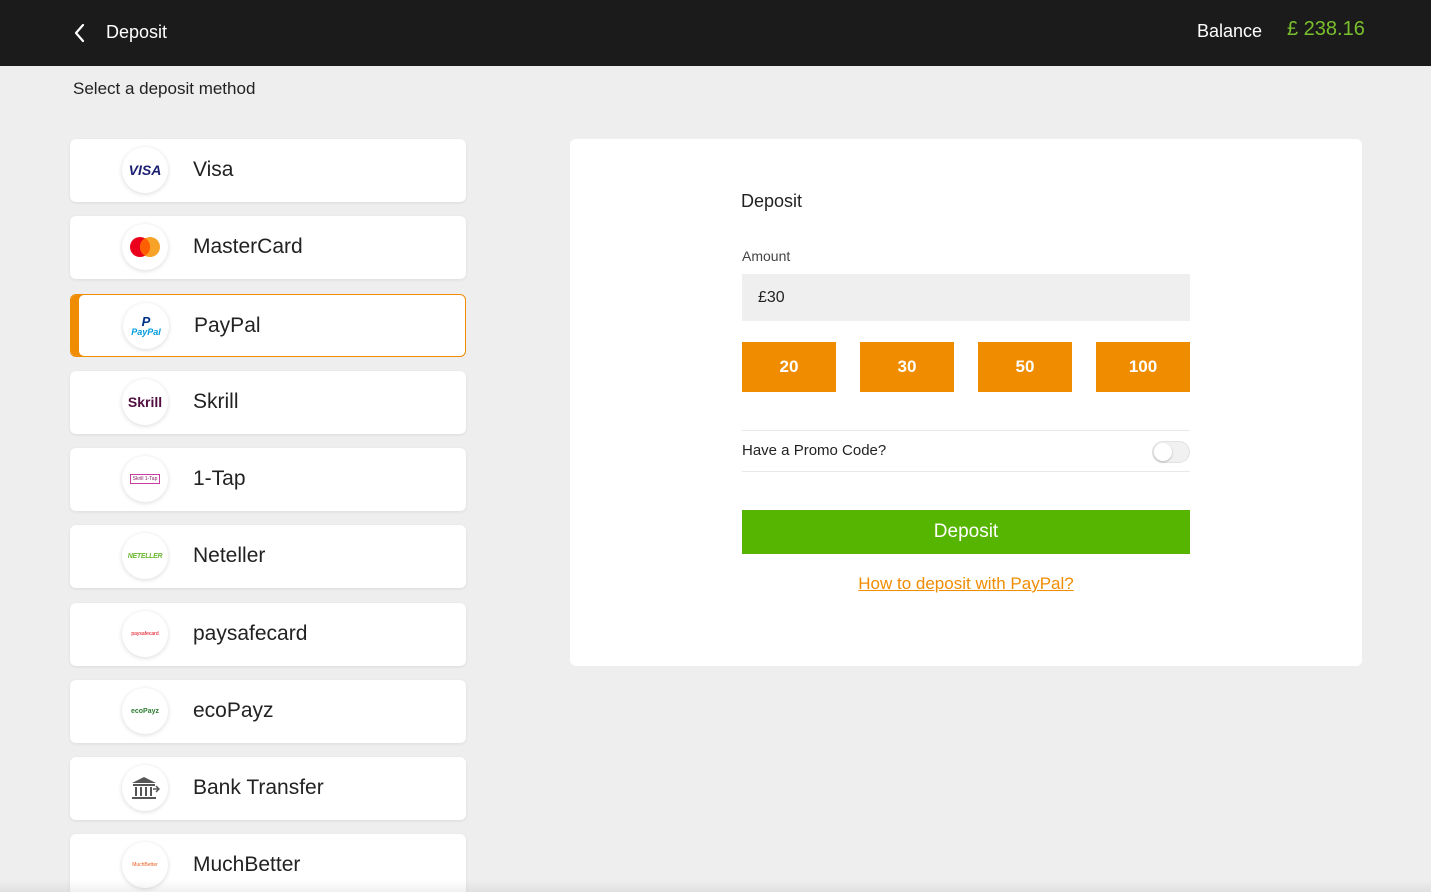 Image resolution: width=1431 pixels, height=892 pixels. I want to click on paypal-logo-text: PayPal, so click(146, 331).